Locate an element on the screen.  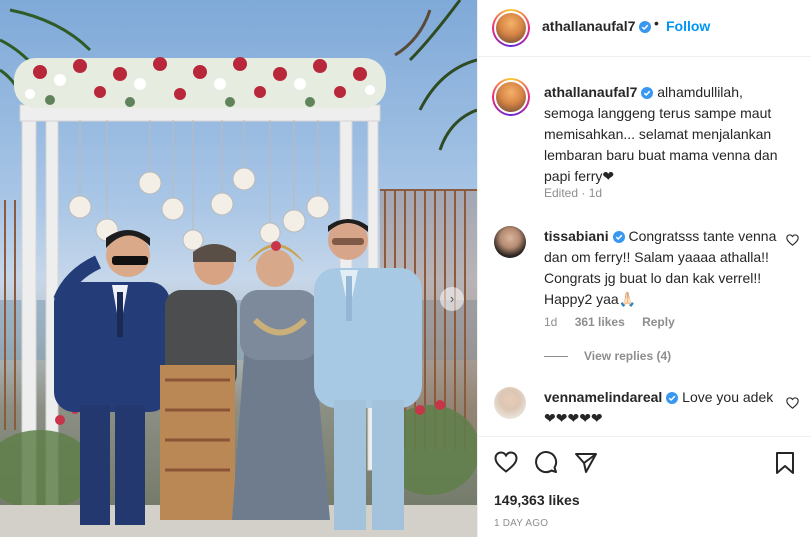
save-bookmark-icon is located at coordinates (785, 463).